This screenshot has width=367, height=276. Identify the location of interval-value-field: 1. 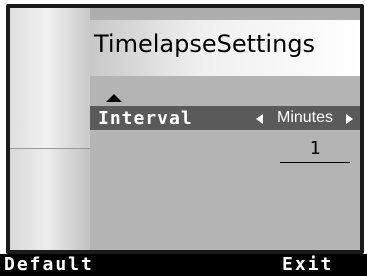
(315, 148).